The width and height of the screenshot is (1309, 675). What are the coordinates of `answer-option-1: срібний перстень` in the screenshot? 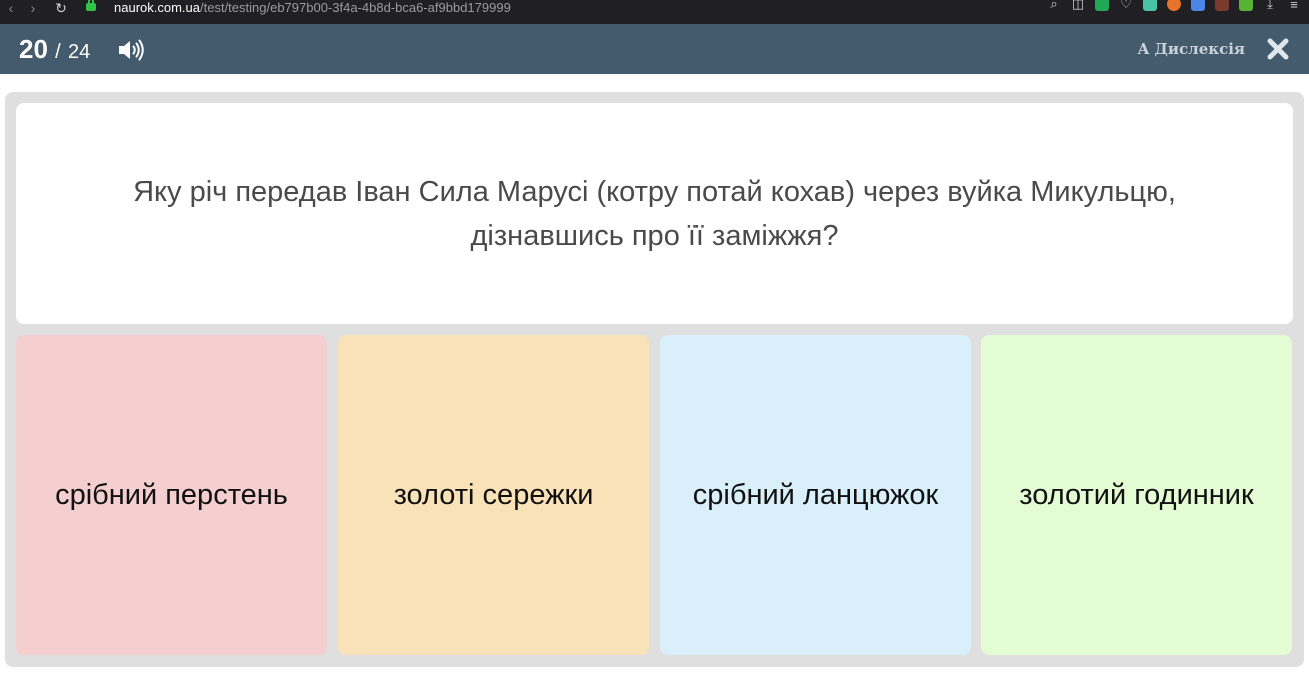 It's located at (171, 495).